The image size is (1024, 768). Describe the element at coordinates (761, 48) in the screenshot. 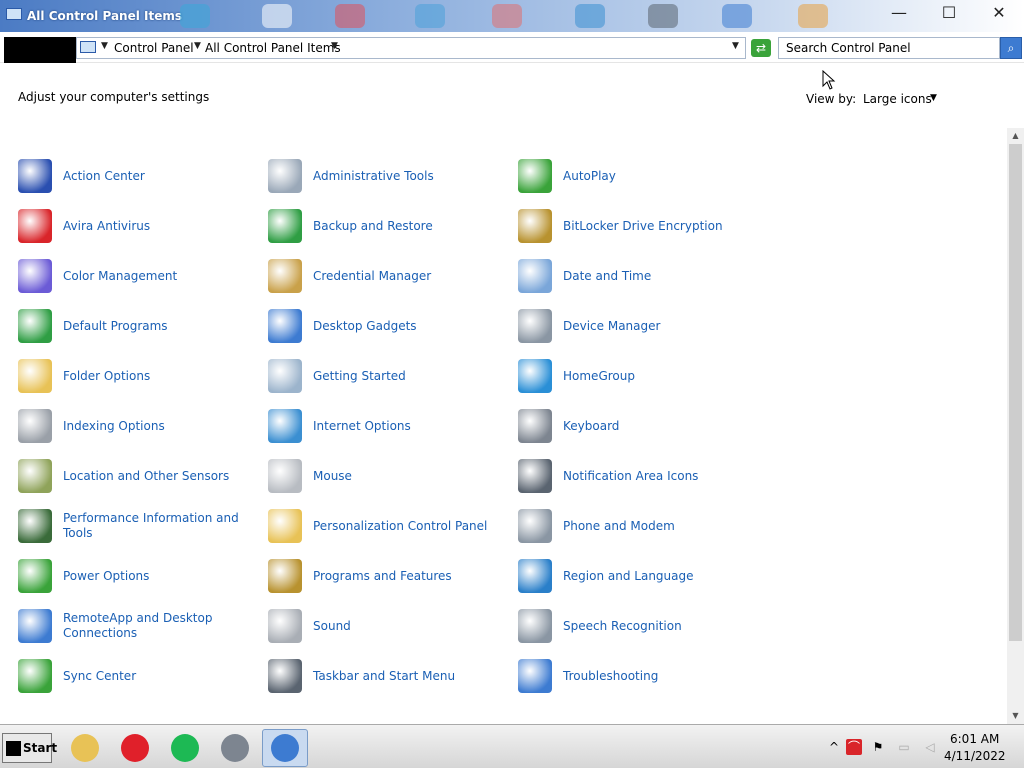

I see `refresh-button: ⇄` at that location.